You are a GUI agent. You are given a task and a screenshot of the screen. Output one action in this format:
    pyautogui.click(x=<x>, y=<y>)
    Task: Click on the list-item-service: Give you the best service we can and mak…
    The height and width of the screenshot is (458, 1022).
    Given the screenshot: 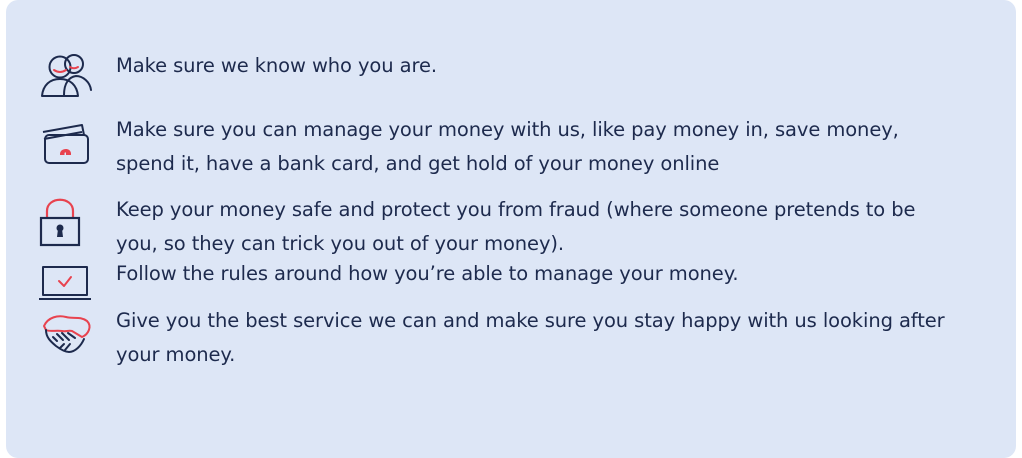 What is the action you would take?
    pyautogui.click(x=492, y=338)
    